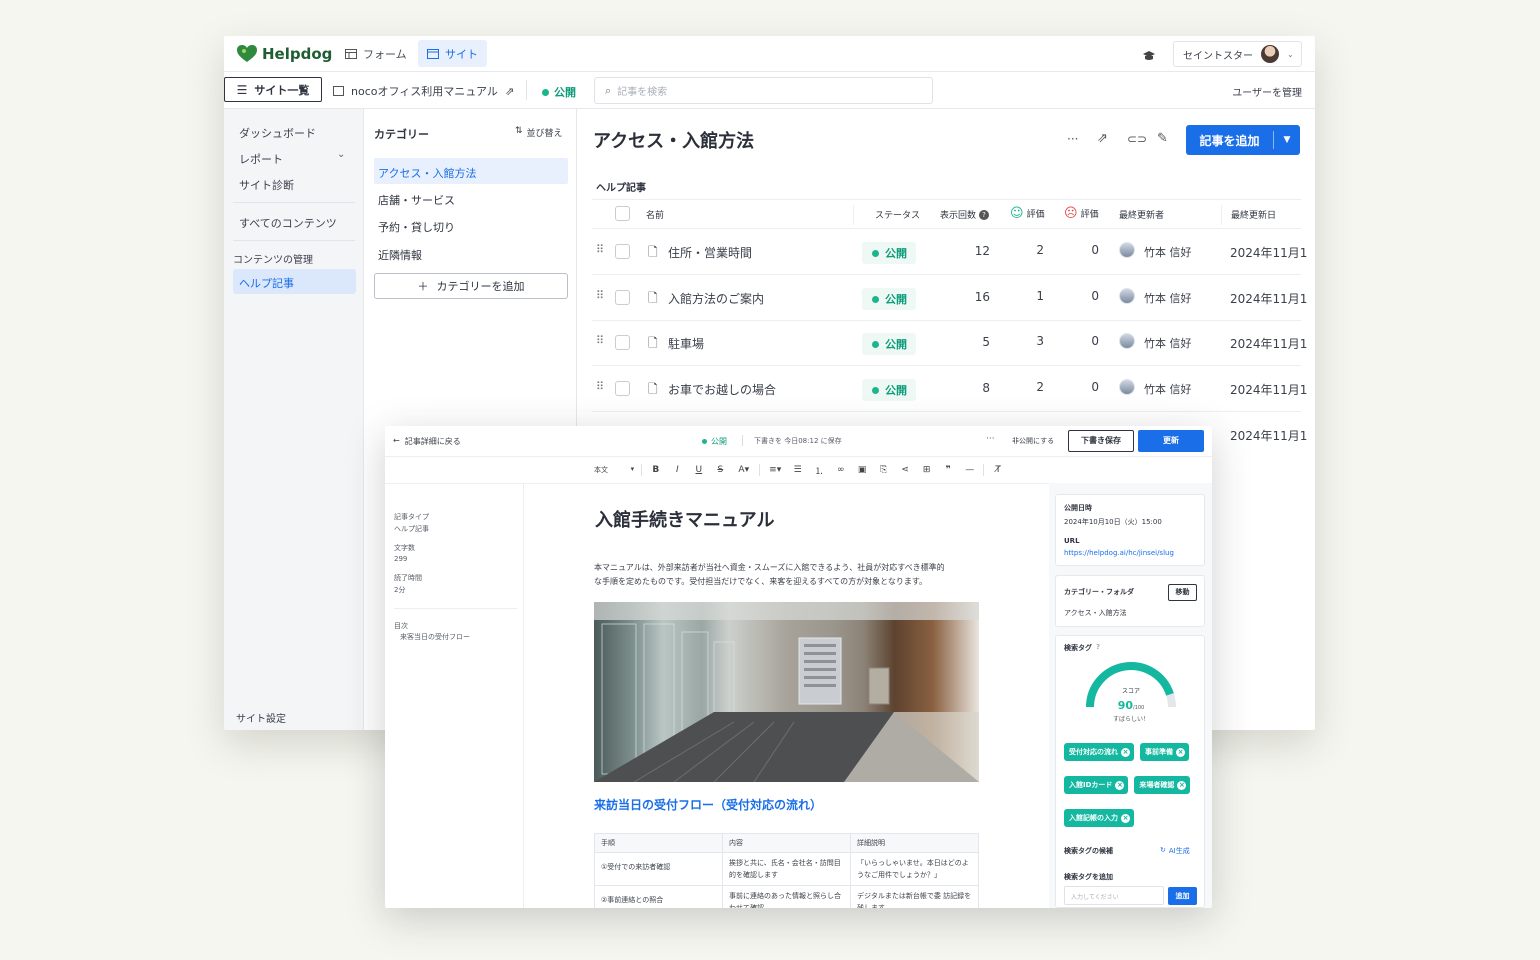 Image resolution: width=1540 pixels, height=960 pixels. I want to click on tag-input: 入力してください, so click(1114, 895).